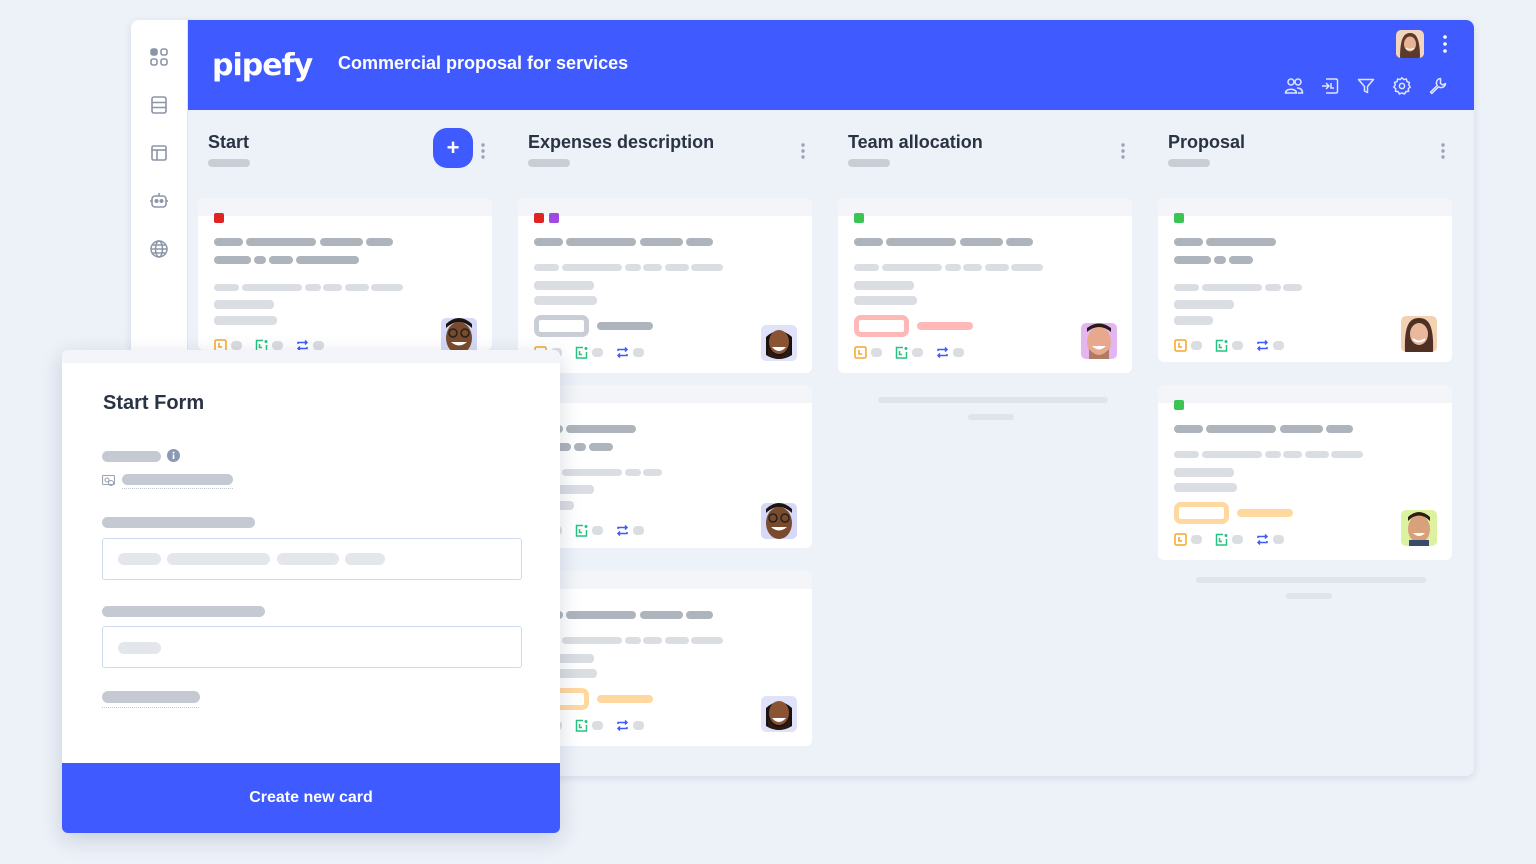 The image size is (1536, 864). Describe the element at coordinates (154, 403) in the screenshot. I see `form-title: Start Form` at that location.